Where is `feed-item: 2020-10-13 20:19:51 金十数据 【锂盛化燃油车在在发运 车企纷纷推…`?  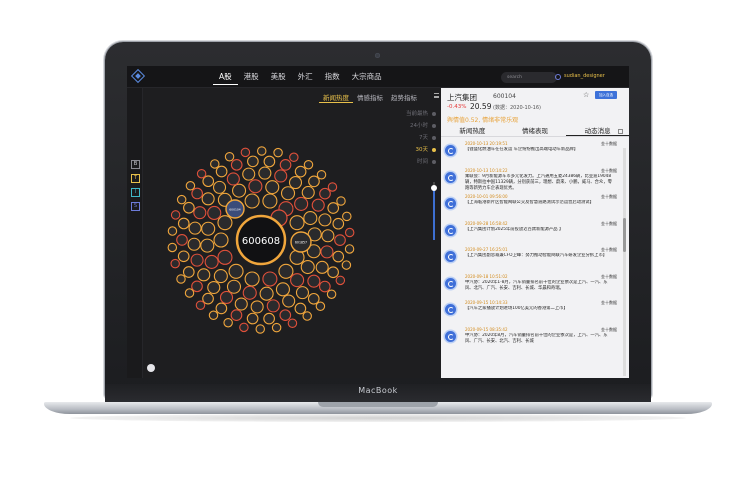
feed-item: 2020-10-13 20:19:51 金十数据 【锂盛化燃油车在在发运 车企纷纷推… is located at coordinates (532, 152).